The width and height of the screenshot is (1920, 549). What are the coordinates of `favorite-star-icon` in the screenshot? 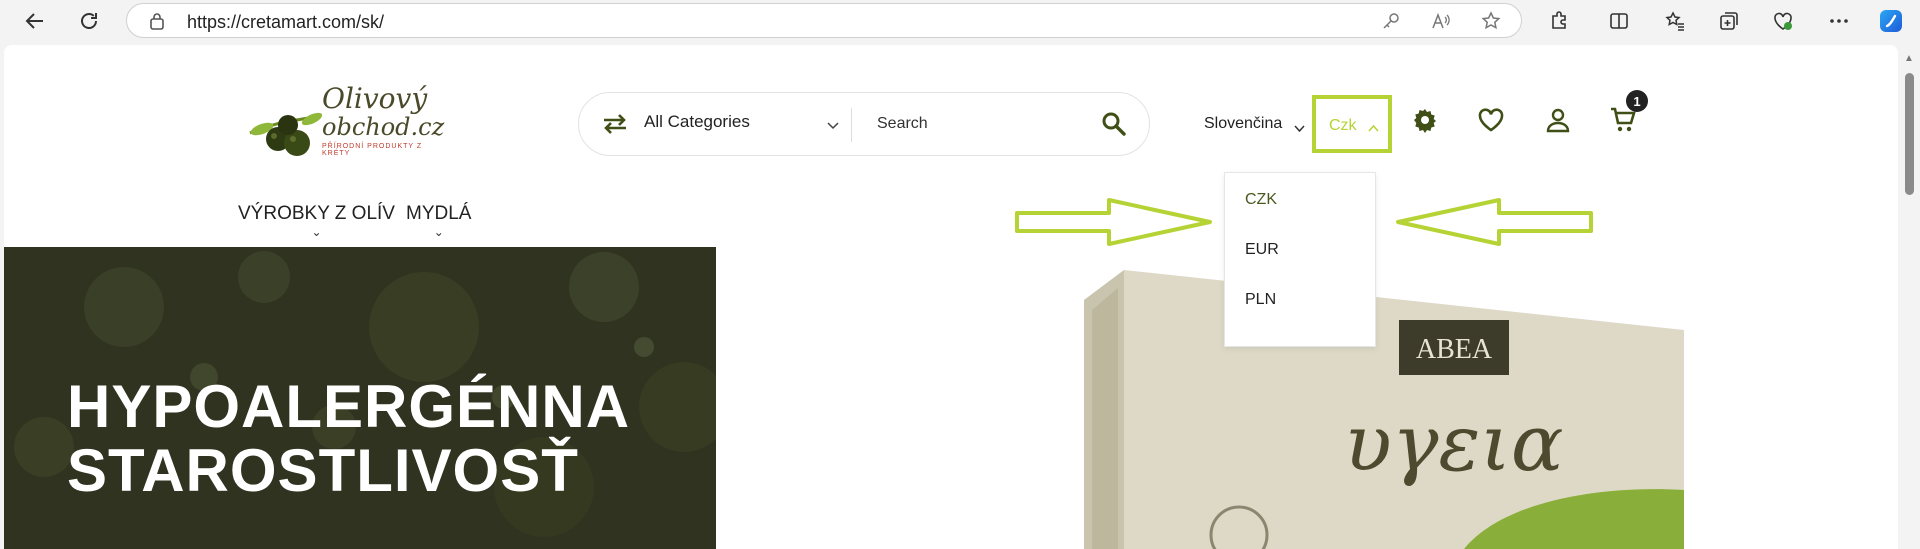 It's located at (1491, 21).